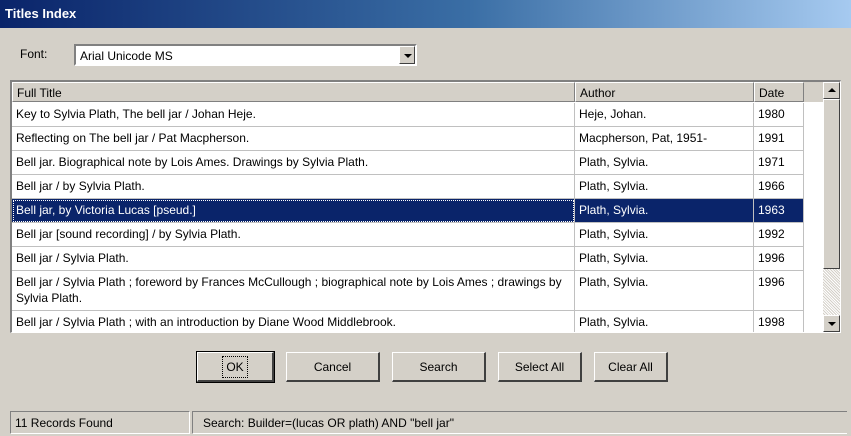 The height and width of the screenshot is (436, 851). What do you see at coordinates (34, 54) in the screenshot?
I see `font-label: Font:` at bounding box center [34, 54].